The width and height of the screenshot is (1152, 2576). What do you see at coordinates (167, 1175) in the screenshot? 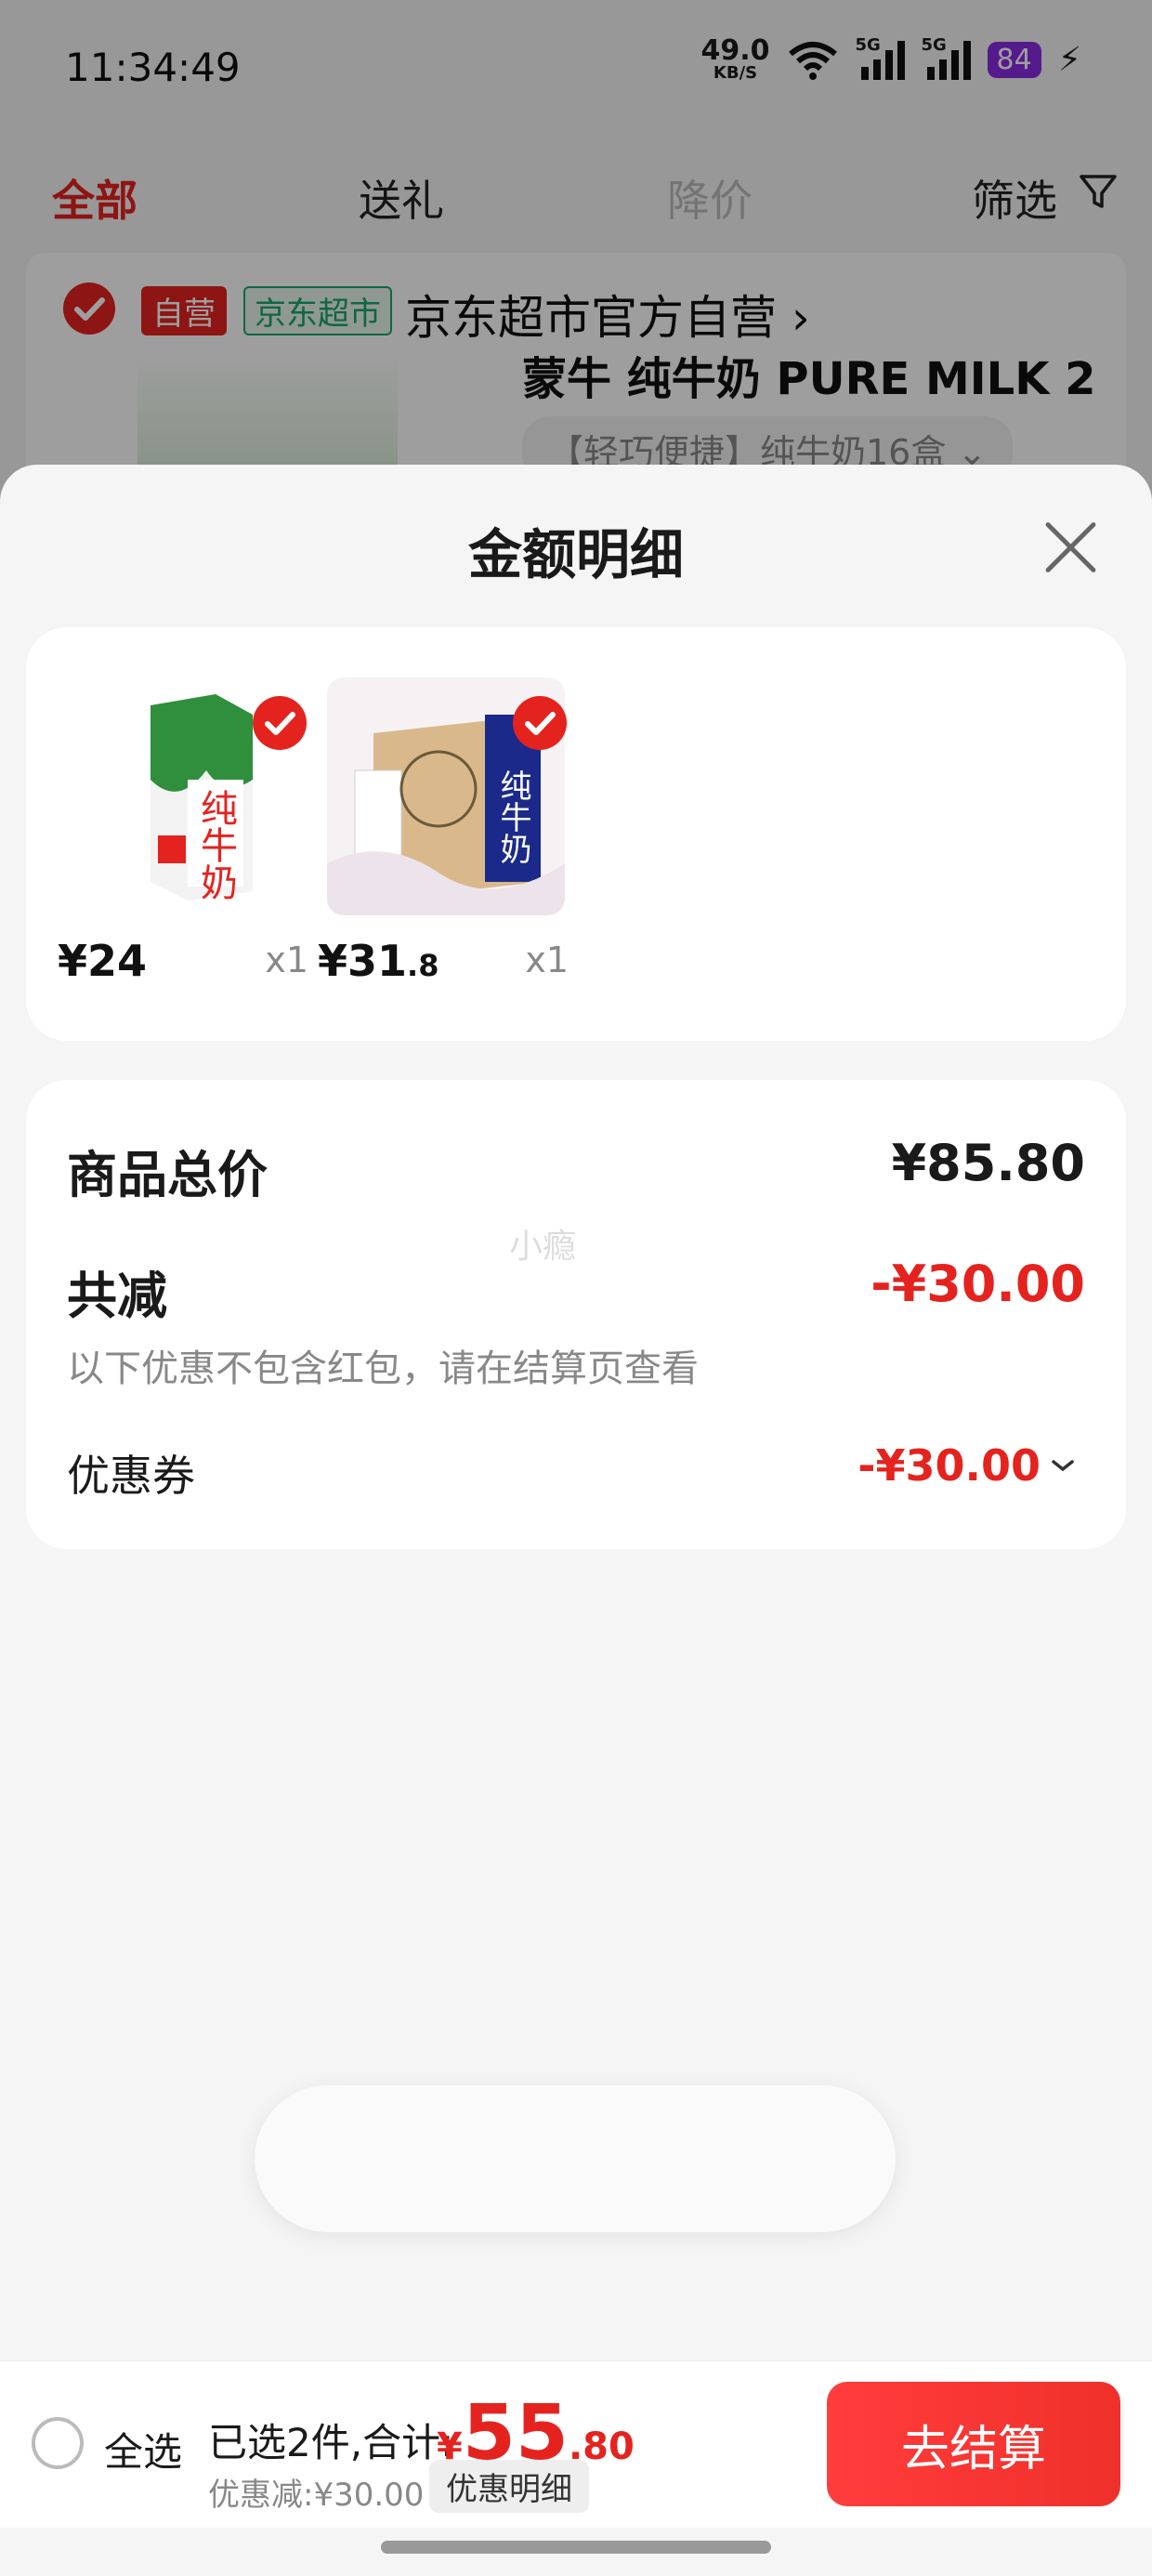
I see `total-price-label: 商品总价` at bounding box center [167, 1175].